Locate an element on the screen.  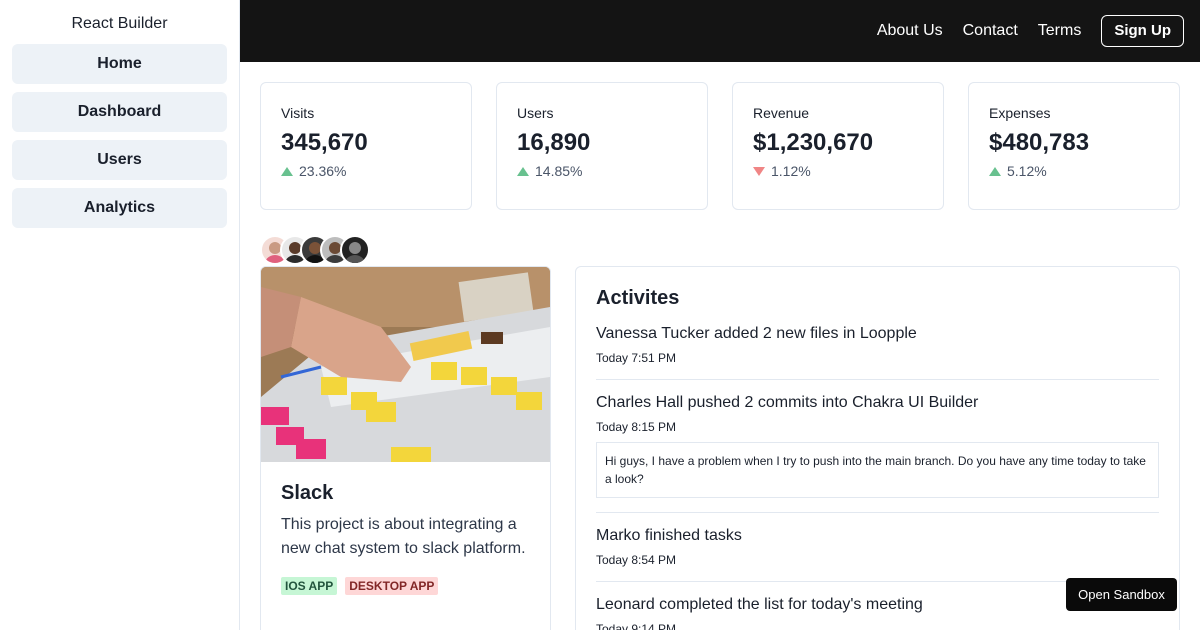
tag-ios-app: IOS APP is located at coordinates (309, 586).